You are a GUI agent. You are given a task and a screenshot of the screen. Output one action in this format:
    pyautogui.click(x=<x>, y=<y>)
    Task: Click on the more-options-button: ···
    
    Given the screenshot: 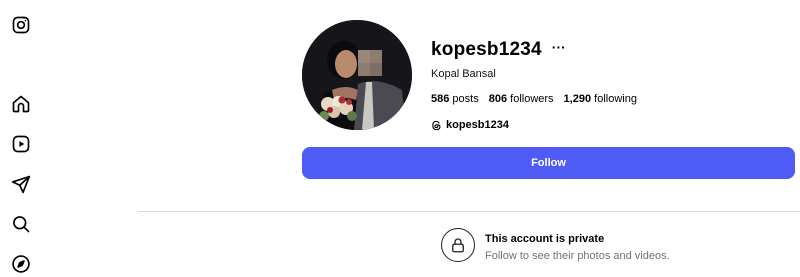 What is the action you would take?
    pyautogui.click(x=559, y=49)
    